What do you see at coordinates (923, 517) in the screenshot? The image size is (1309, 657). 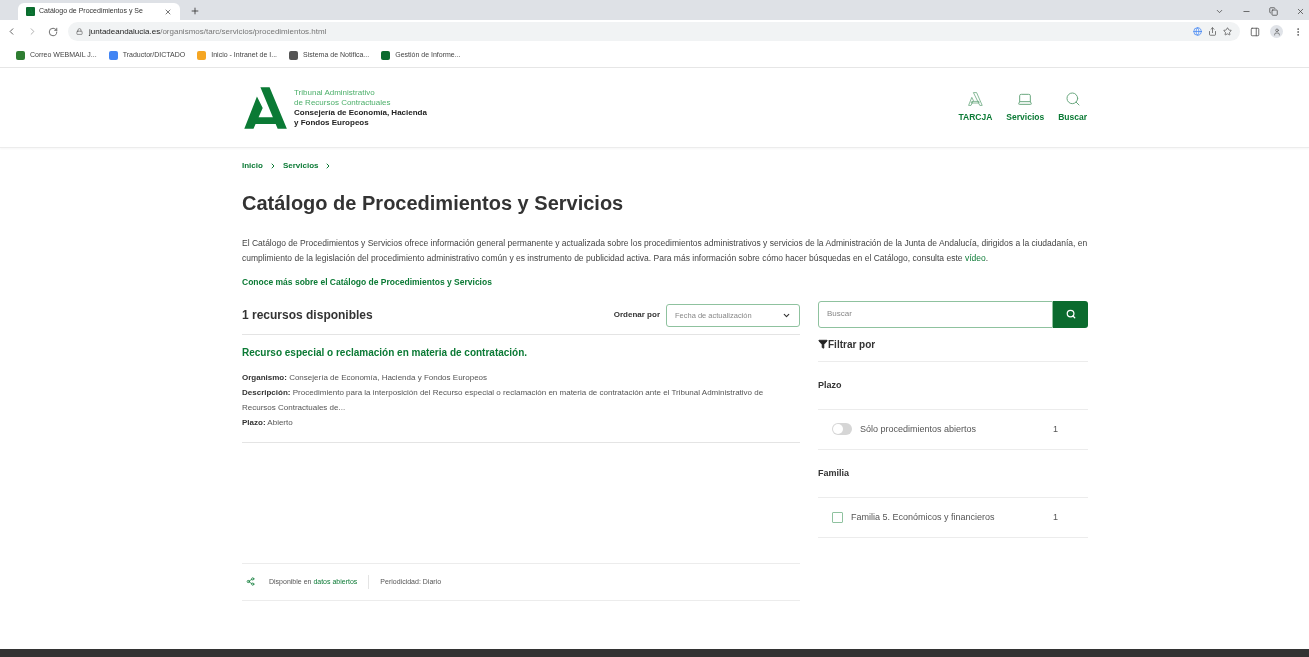 I see `filter-option-label: Familia 5. Económicos y financieros` at bounding box center [923, 517].